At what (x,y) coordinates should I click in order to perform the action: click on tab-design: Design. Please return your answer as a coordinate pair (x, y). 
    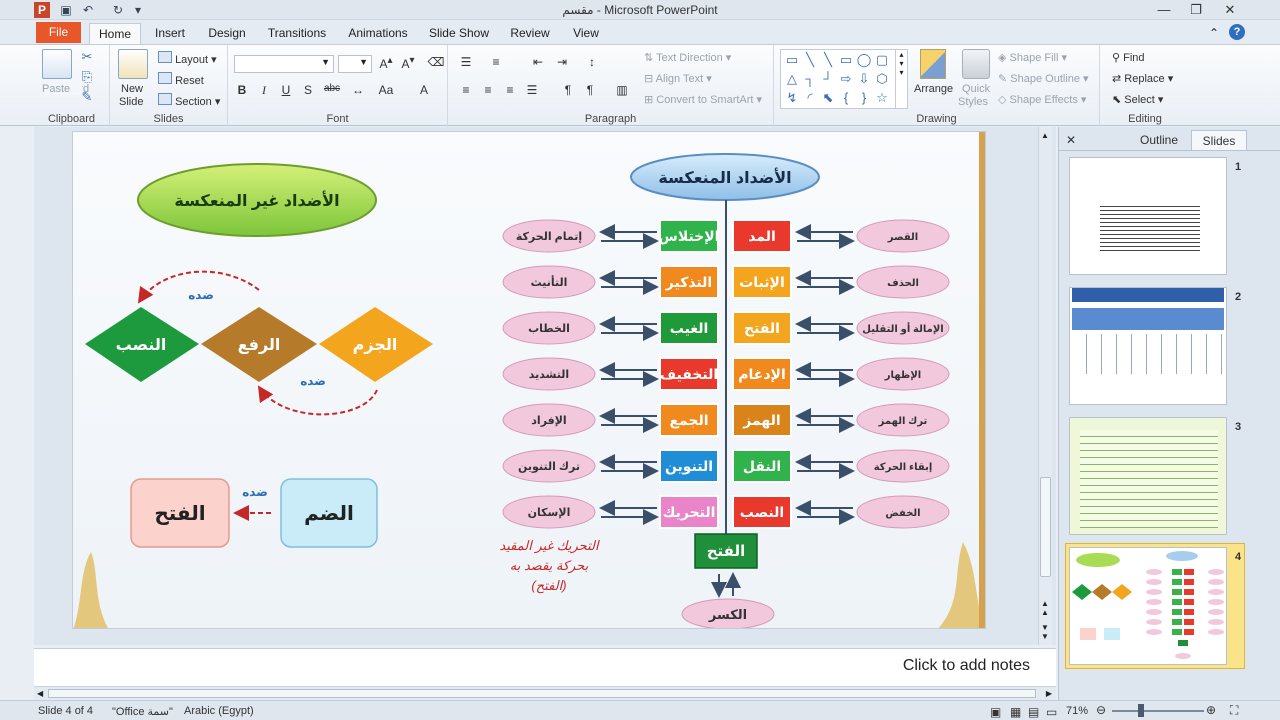
    Looking at the image, I should click on (227, 33).